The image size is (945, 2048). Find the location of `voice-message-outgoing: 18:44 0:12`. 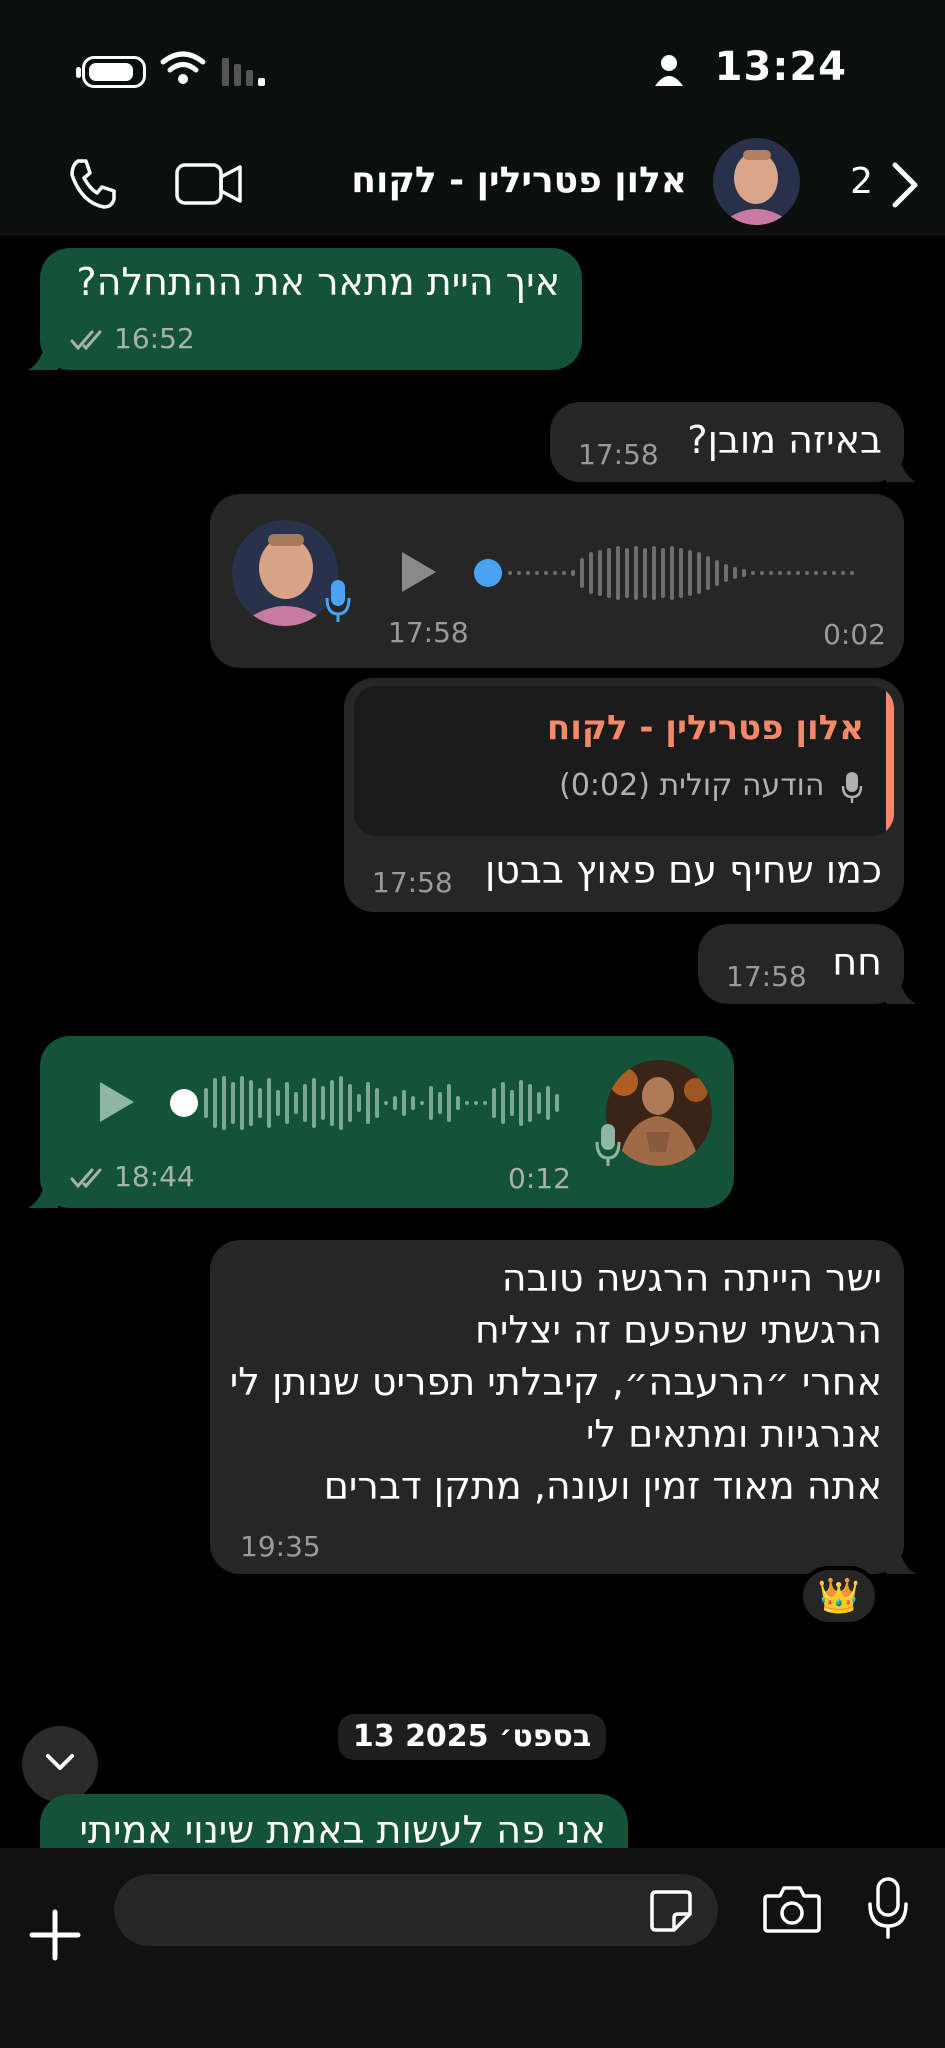

voice-message-outgoing: 18:44 0:12 is located at coordinates (381, 1122).